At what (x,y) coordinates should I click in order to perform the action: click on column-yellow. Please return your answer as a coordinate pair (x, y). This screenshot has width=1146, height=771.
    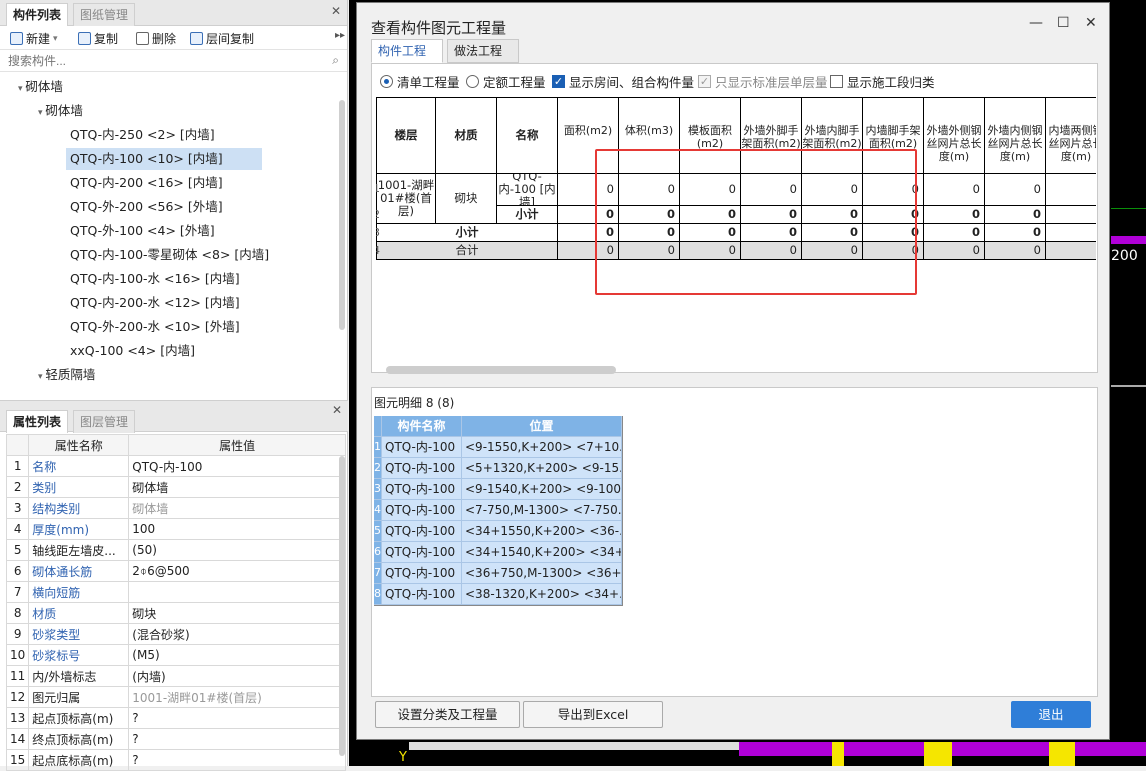
    Looking at the image, I should click on (838, 754).